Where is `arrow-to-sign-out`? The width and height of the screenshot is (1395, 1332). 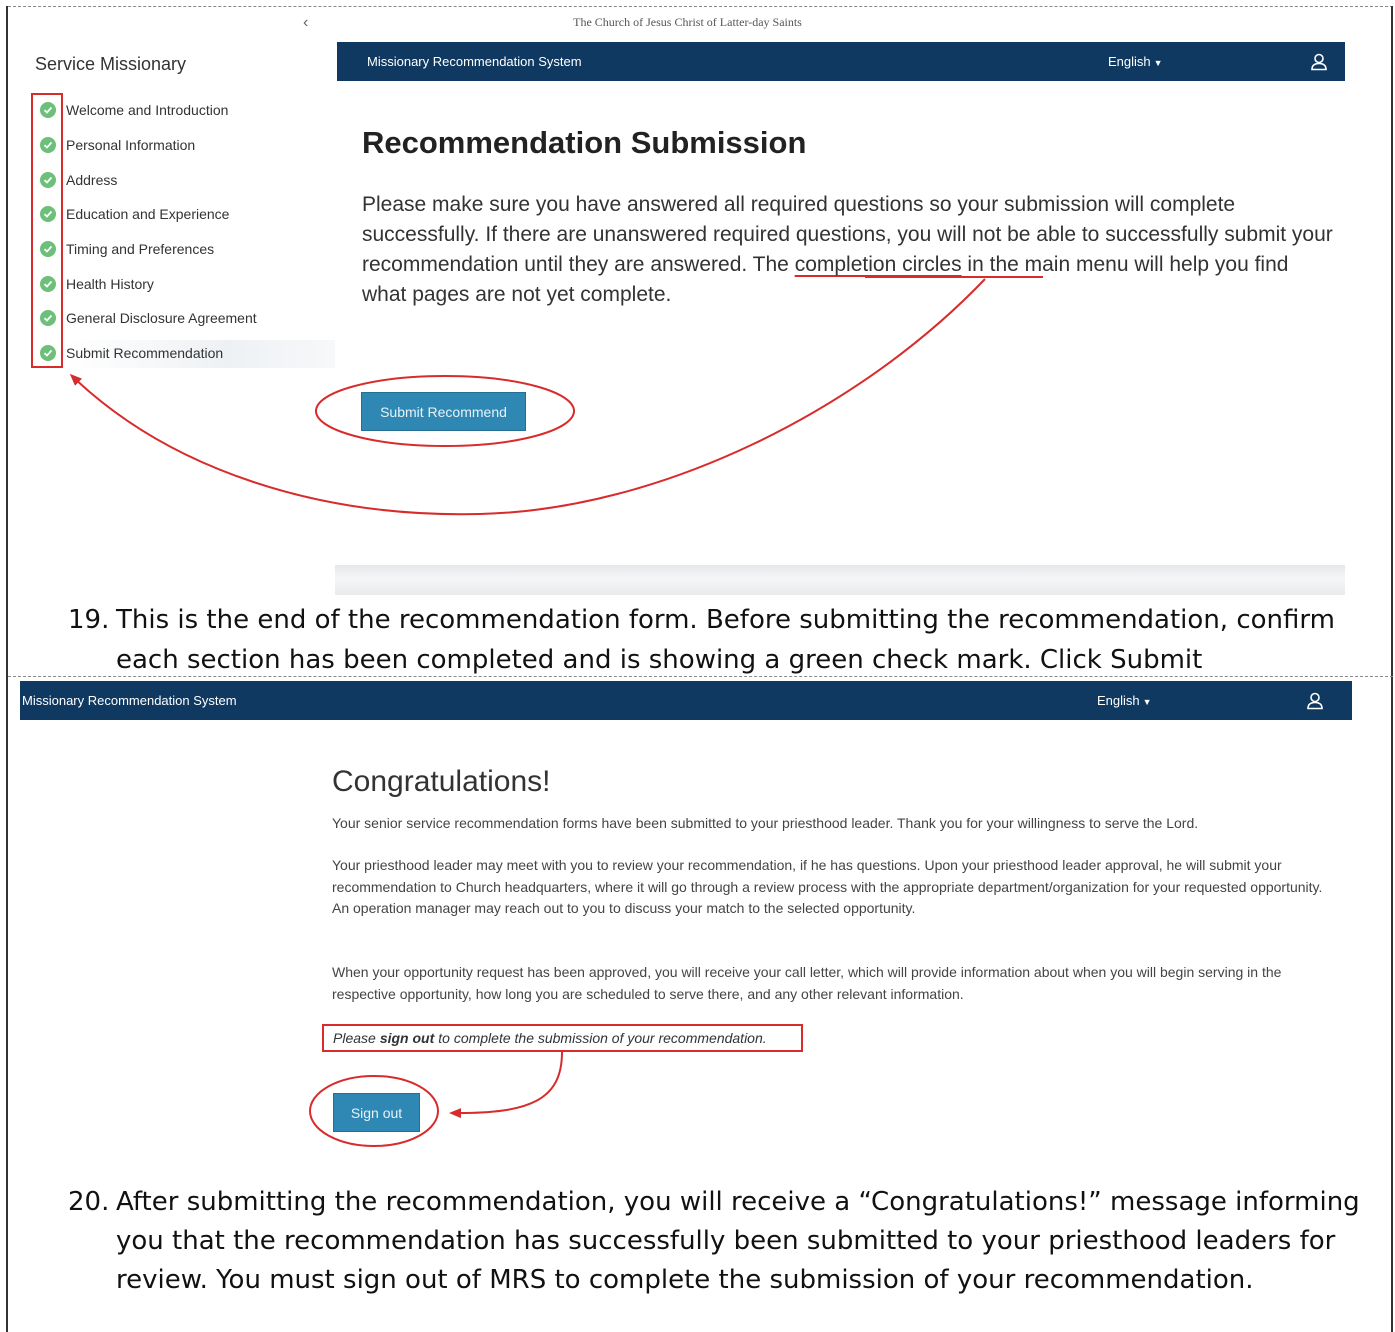
arrow-to-sign-out is located at coordinates (506, 1085).